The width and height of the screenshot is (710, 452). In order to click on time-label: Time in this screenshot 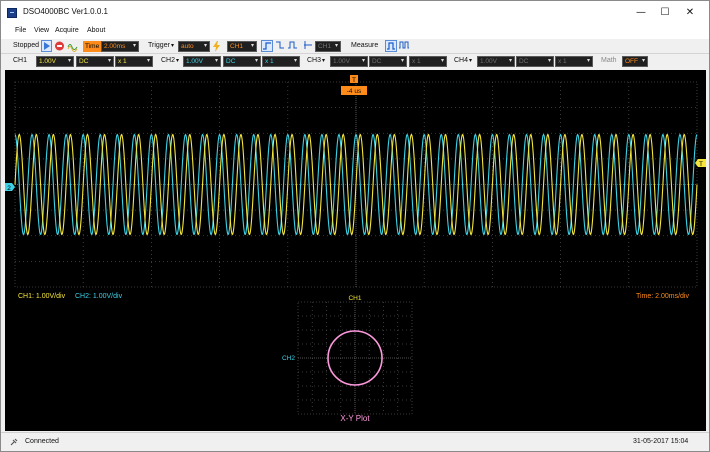, I will do `click(92, 46)`.